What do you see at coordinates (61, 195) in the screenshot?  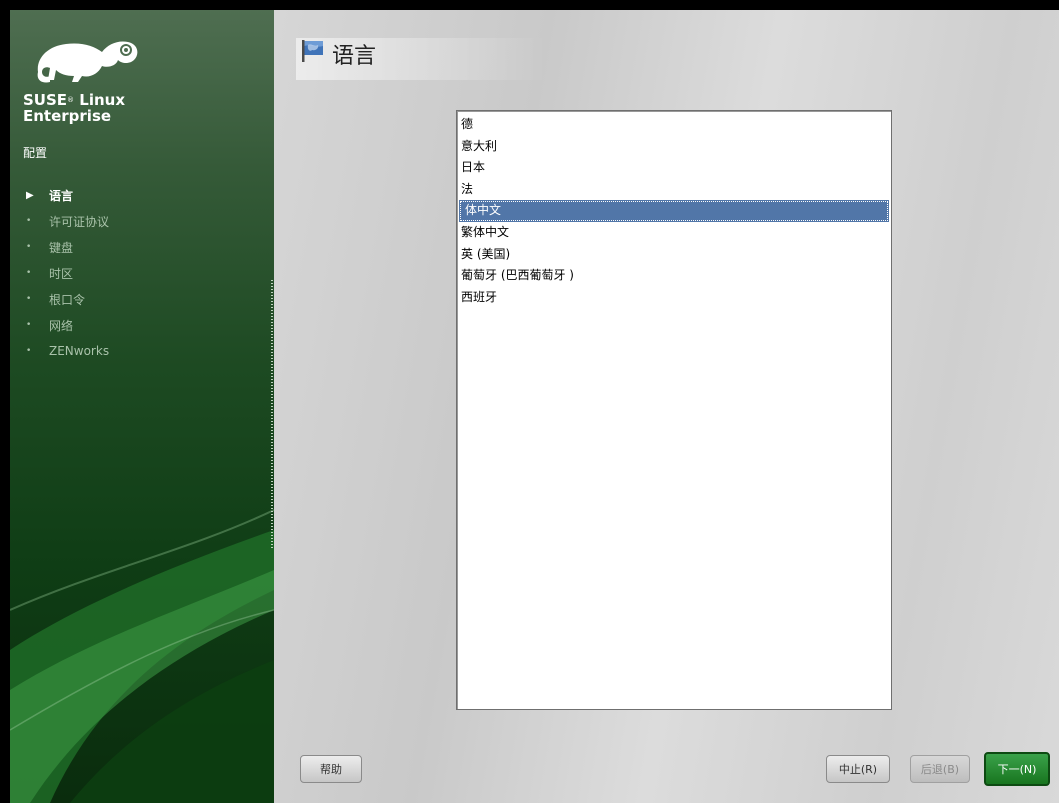 I see `sidebar-step-label: 语言` at bounding box center [61, 195].